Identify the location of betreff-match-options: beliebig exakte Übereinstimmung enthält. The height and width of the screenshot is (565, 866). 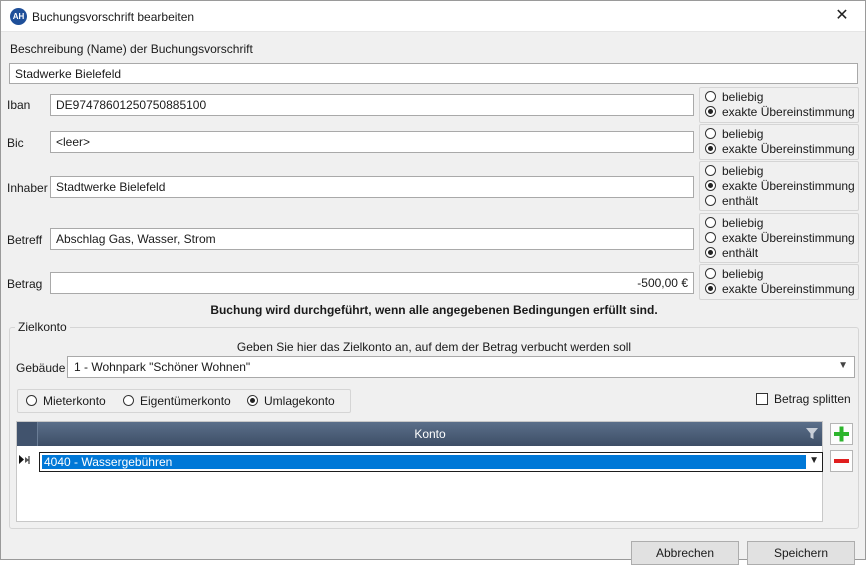
(779, 238).